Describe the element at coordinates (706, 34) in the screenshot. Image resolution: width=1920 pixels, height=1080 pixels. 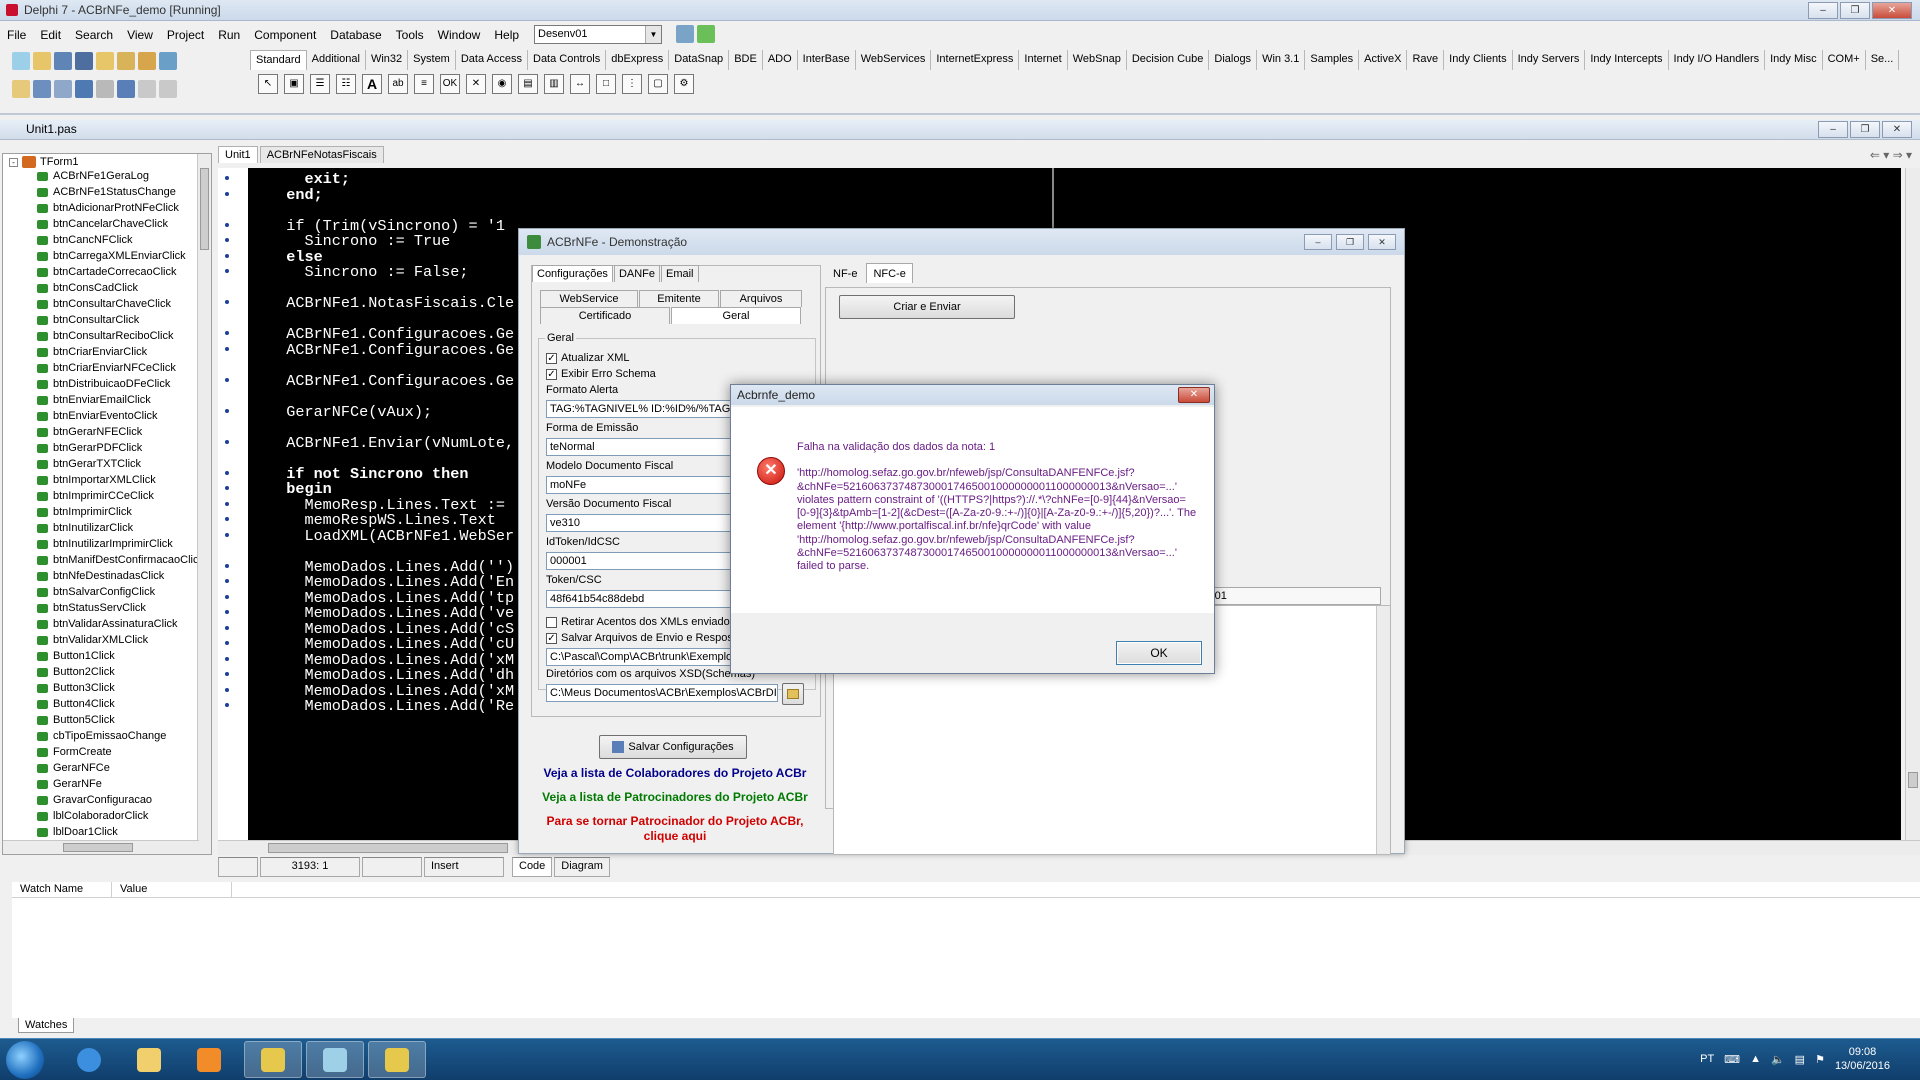
I see `set-debug-desktop-icon` at that location.